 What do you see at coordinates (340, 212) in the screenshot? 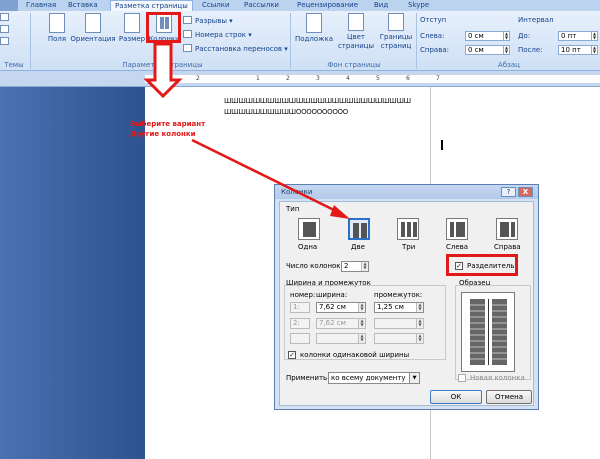
I see `pointer-arrow-head` at bounding box center [340, 212].